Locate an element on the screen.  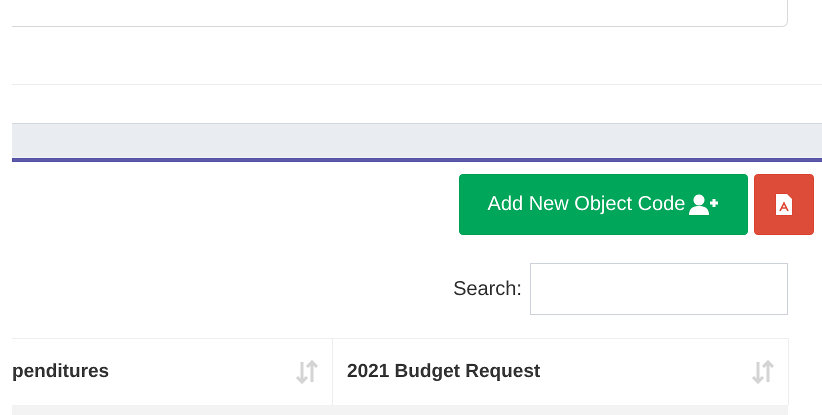
user-plus-icon is located at coordinates (704, 205).